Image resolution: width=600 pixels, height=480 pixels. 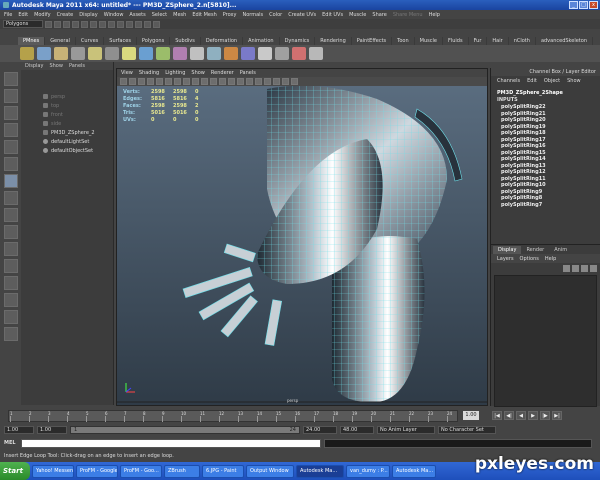 I want to click on range-bar: 1 24, so click(x=185, y=430).